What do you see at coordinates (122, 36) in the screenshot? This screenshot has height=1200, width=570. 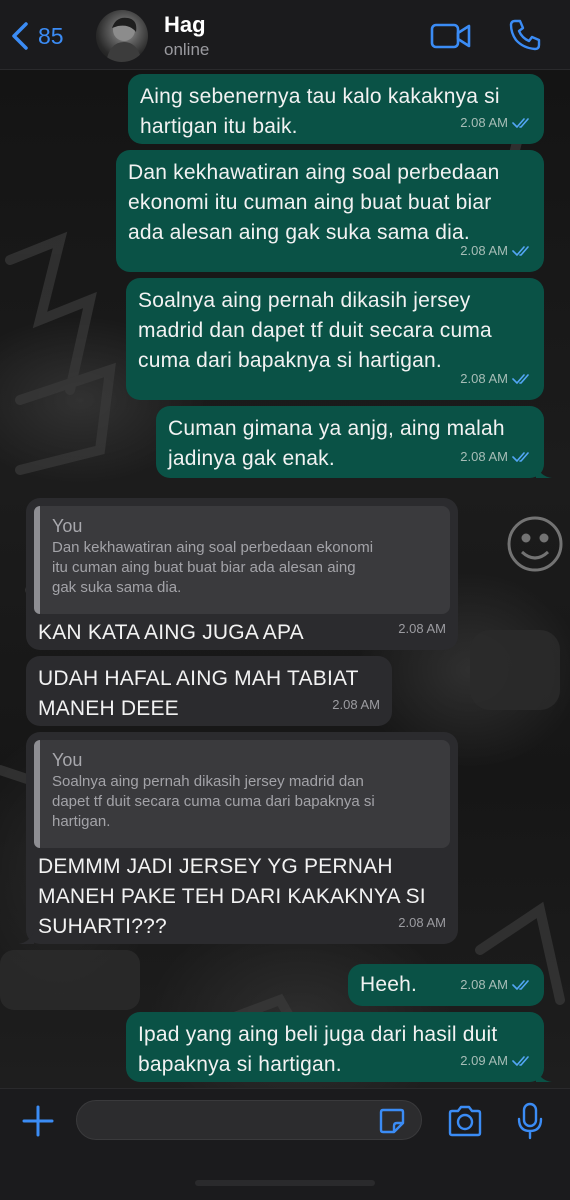 I see `avatar` at bounding box center [122, 36].